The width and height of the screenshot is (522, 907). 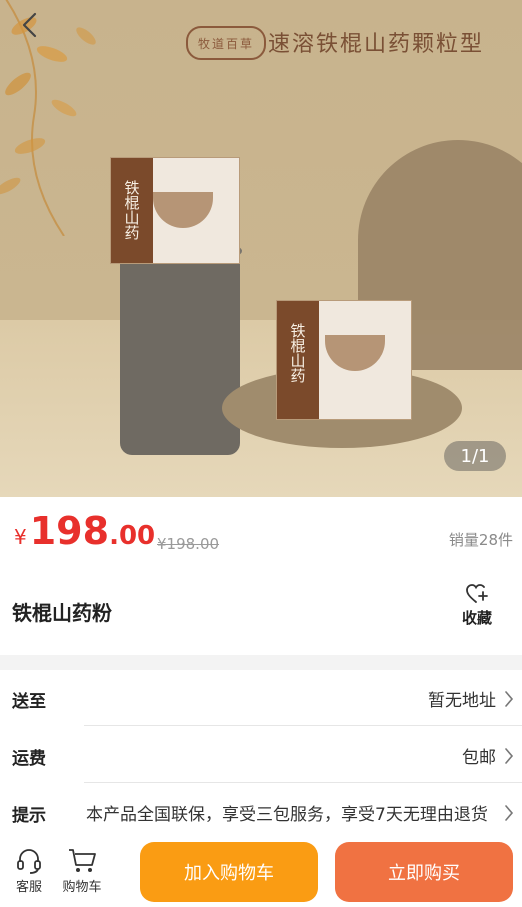 I want to click on heart-plus-icon, so click(x=477, y=593).